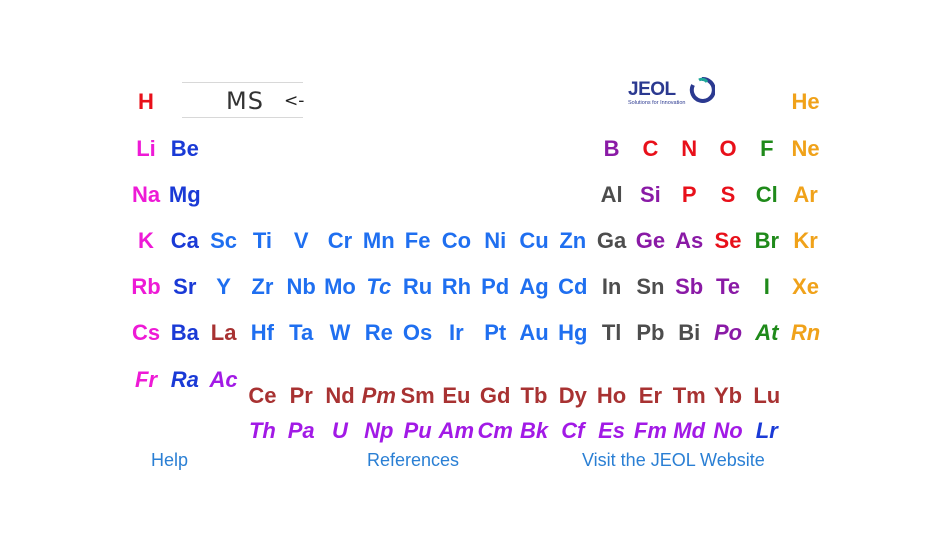 Image resolution: width=950 pixels, height=534 pixels. What do you see at coordinates (379, 333) in the screenshot?
I see `element-re: Re` at bounding box center [379, 333].